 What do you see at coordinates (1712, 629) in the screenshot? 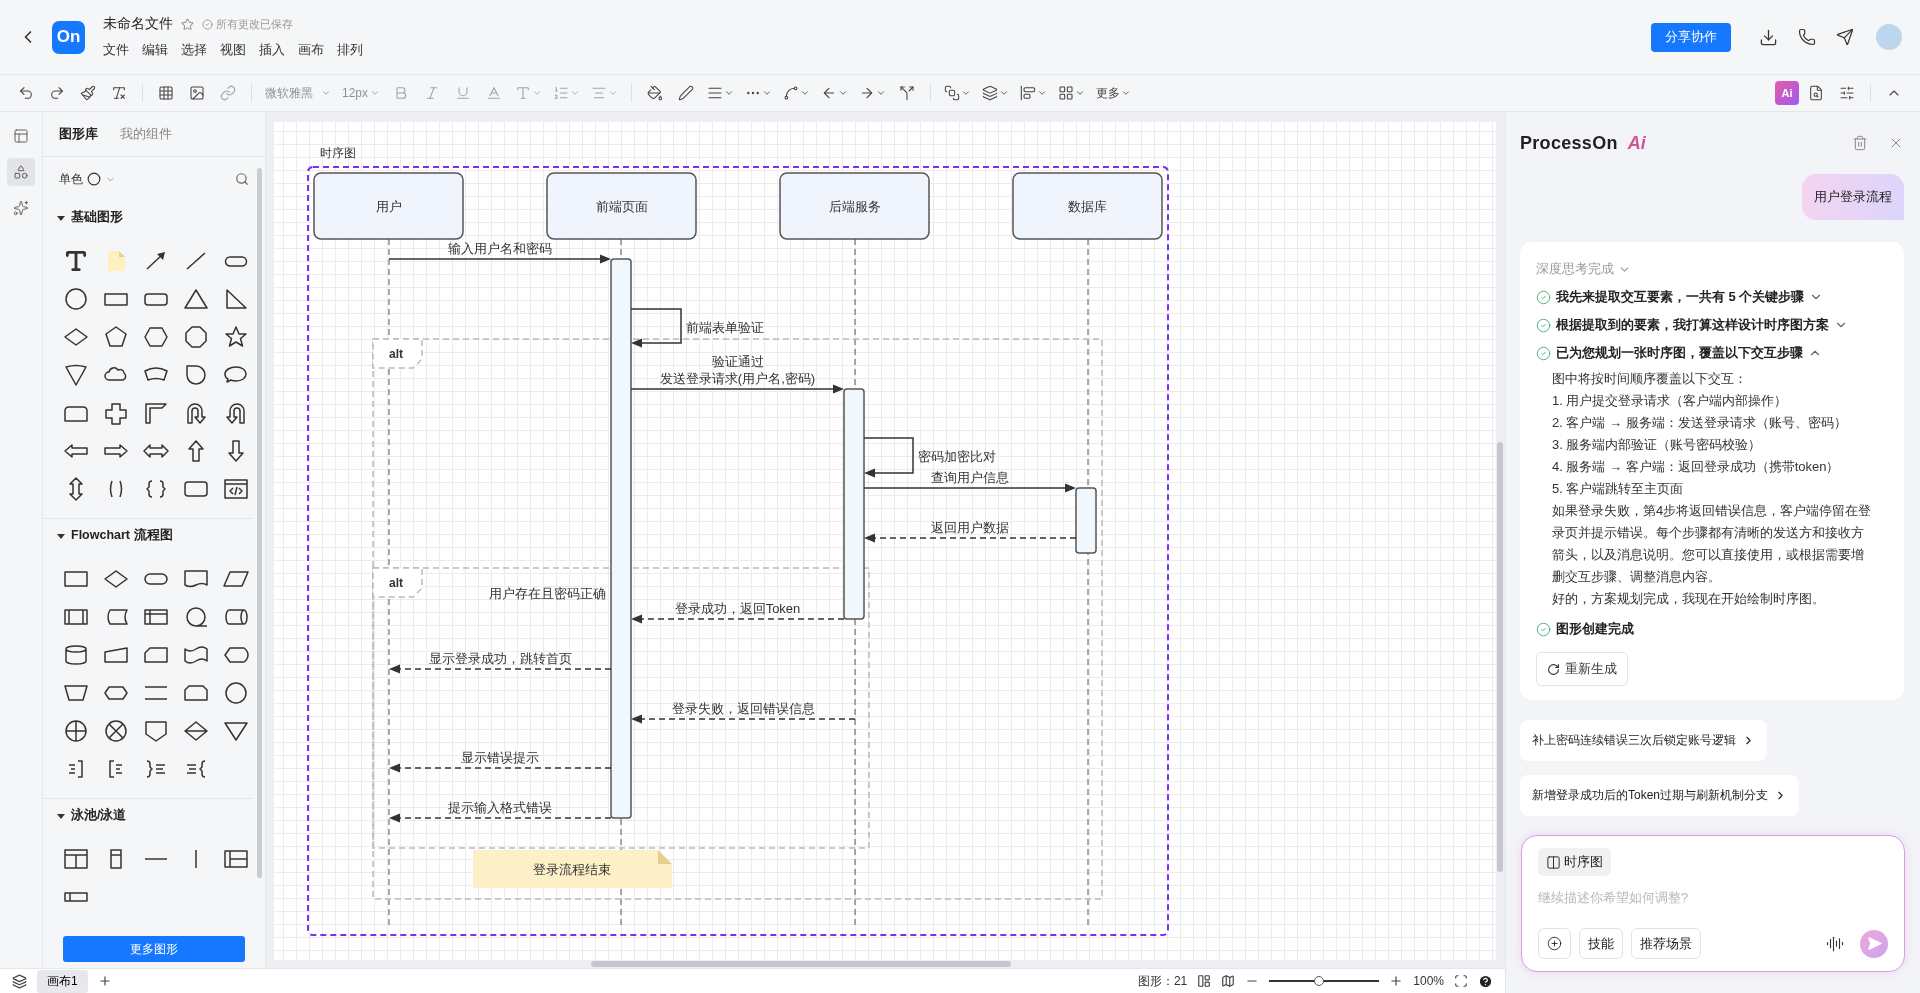
I see `step-title: 图形创建完成` at bounding box center [1712, 629].